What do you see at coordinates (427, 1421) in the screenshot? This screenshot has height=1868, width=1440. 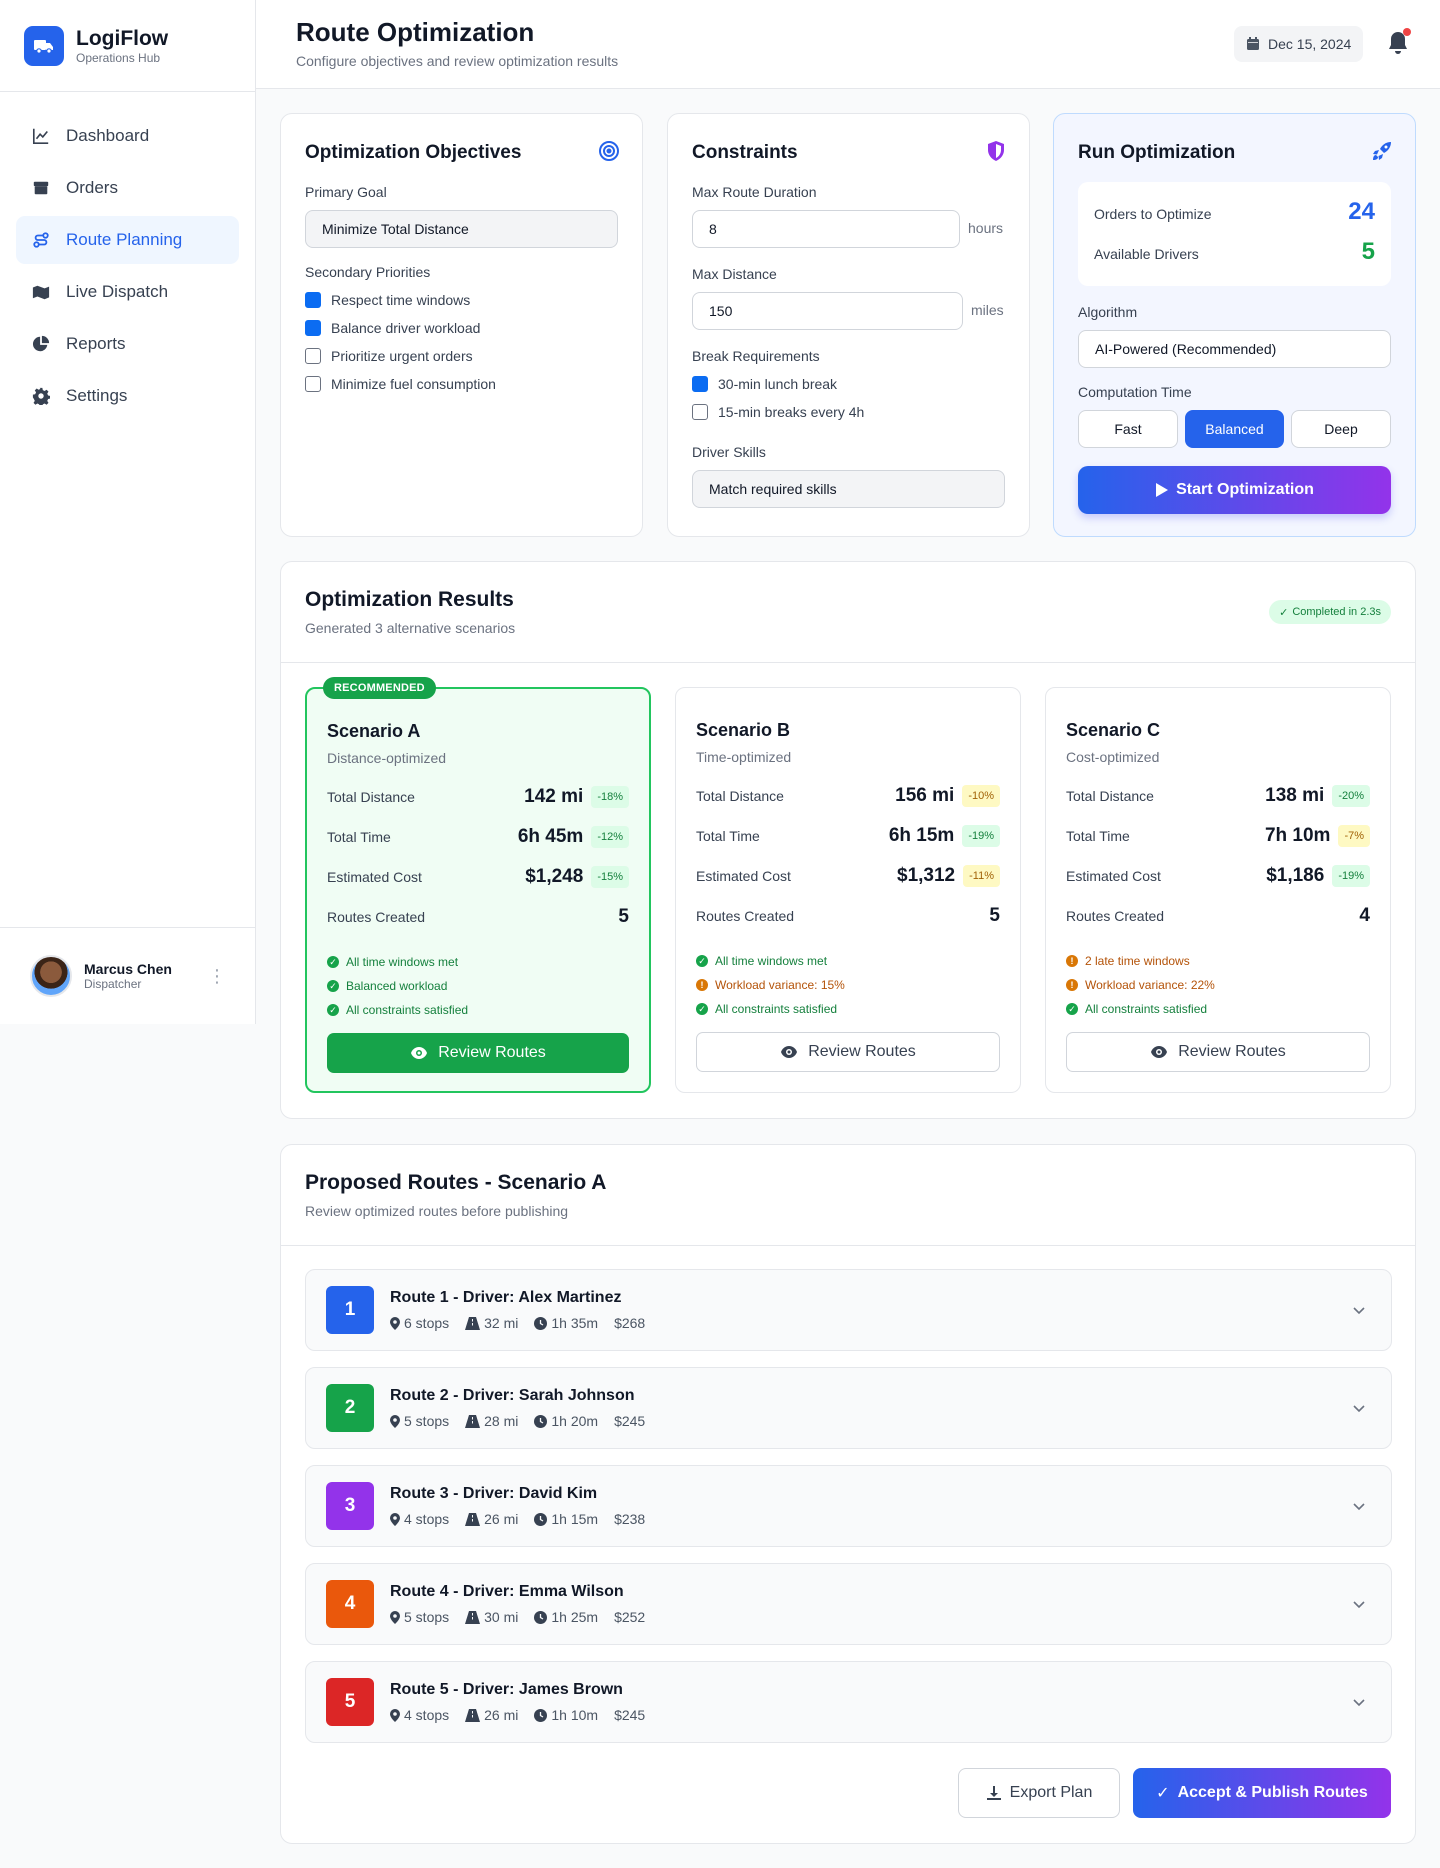 I see `stops-value: 5 stops` at bounding box center [427, 1421].